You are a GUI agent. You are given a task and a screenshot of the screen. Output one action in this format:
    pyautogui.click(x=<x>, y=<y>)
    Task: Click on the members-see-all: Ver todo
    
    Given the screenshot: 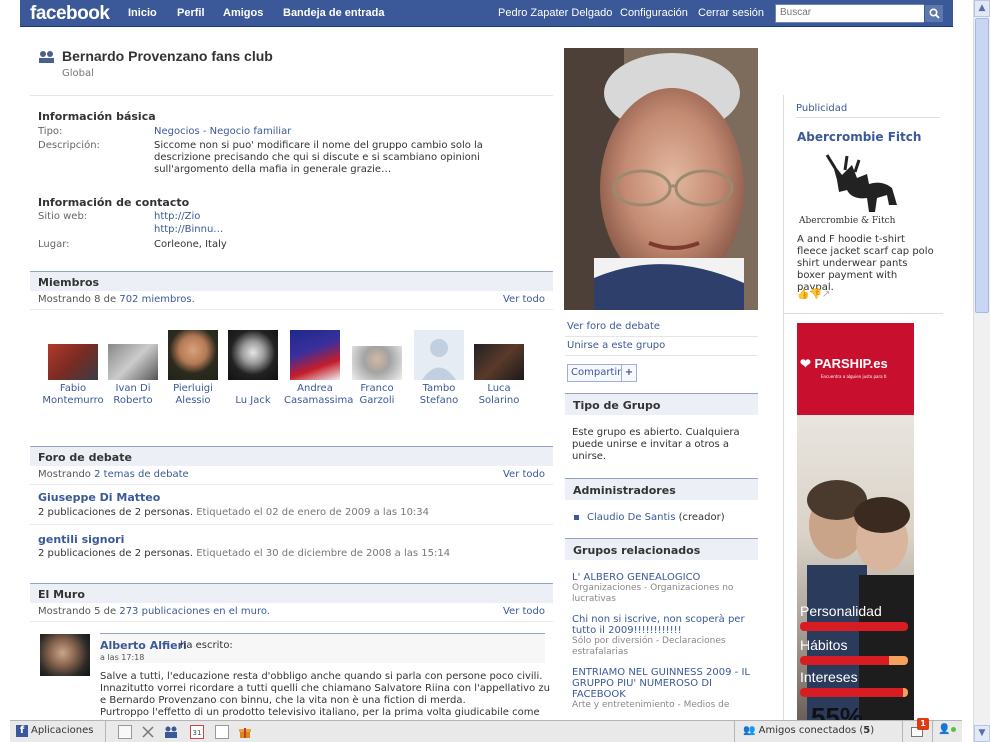 What is the action you would take?
    pyautogui.click(x=524, y=299)
    